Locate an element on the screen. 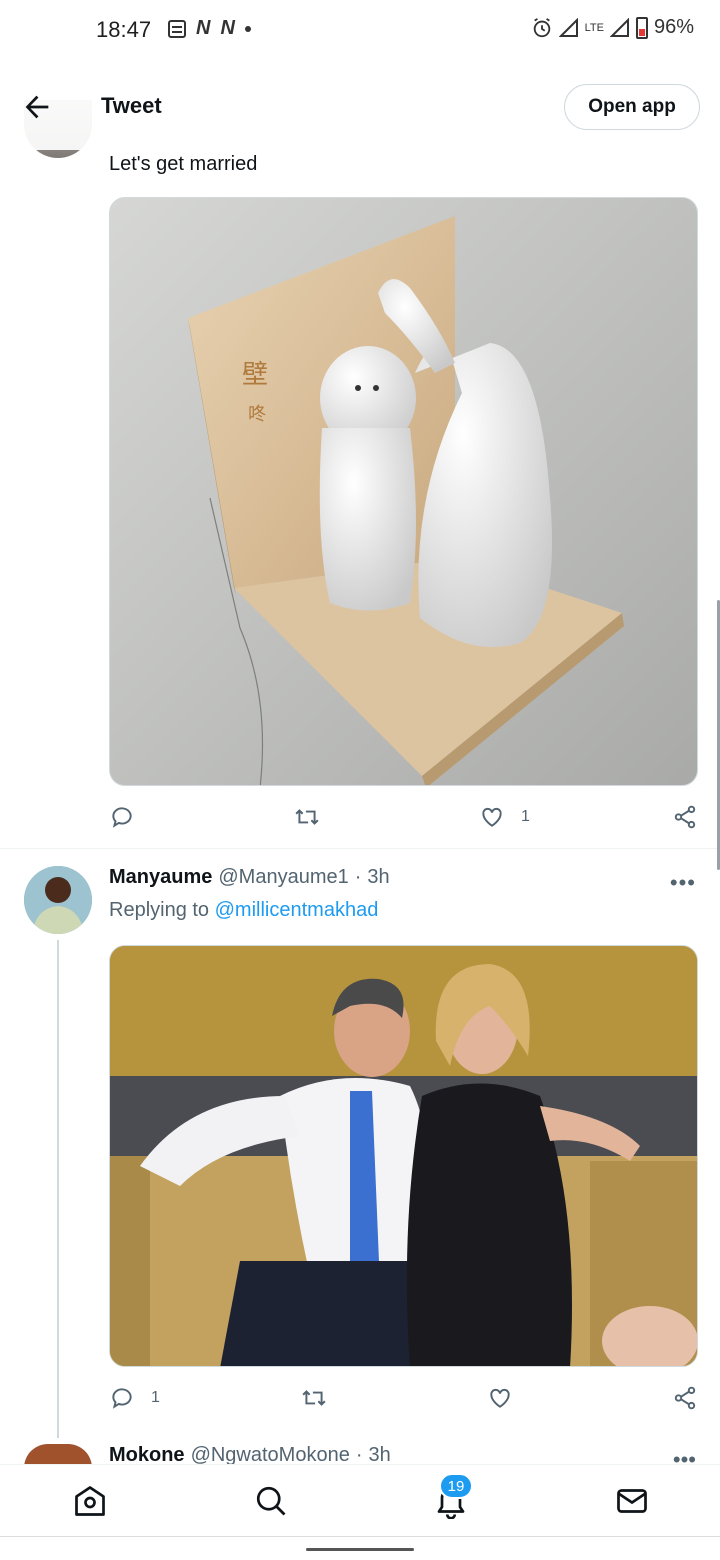 Image resolution: width=720 pixels, height=1560 pixels. avatar-photo is located at coordinates (58, 900).